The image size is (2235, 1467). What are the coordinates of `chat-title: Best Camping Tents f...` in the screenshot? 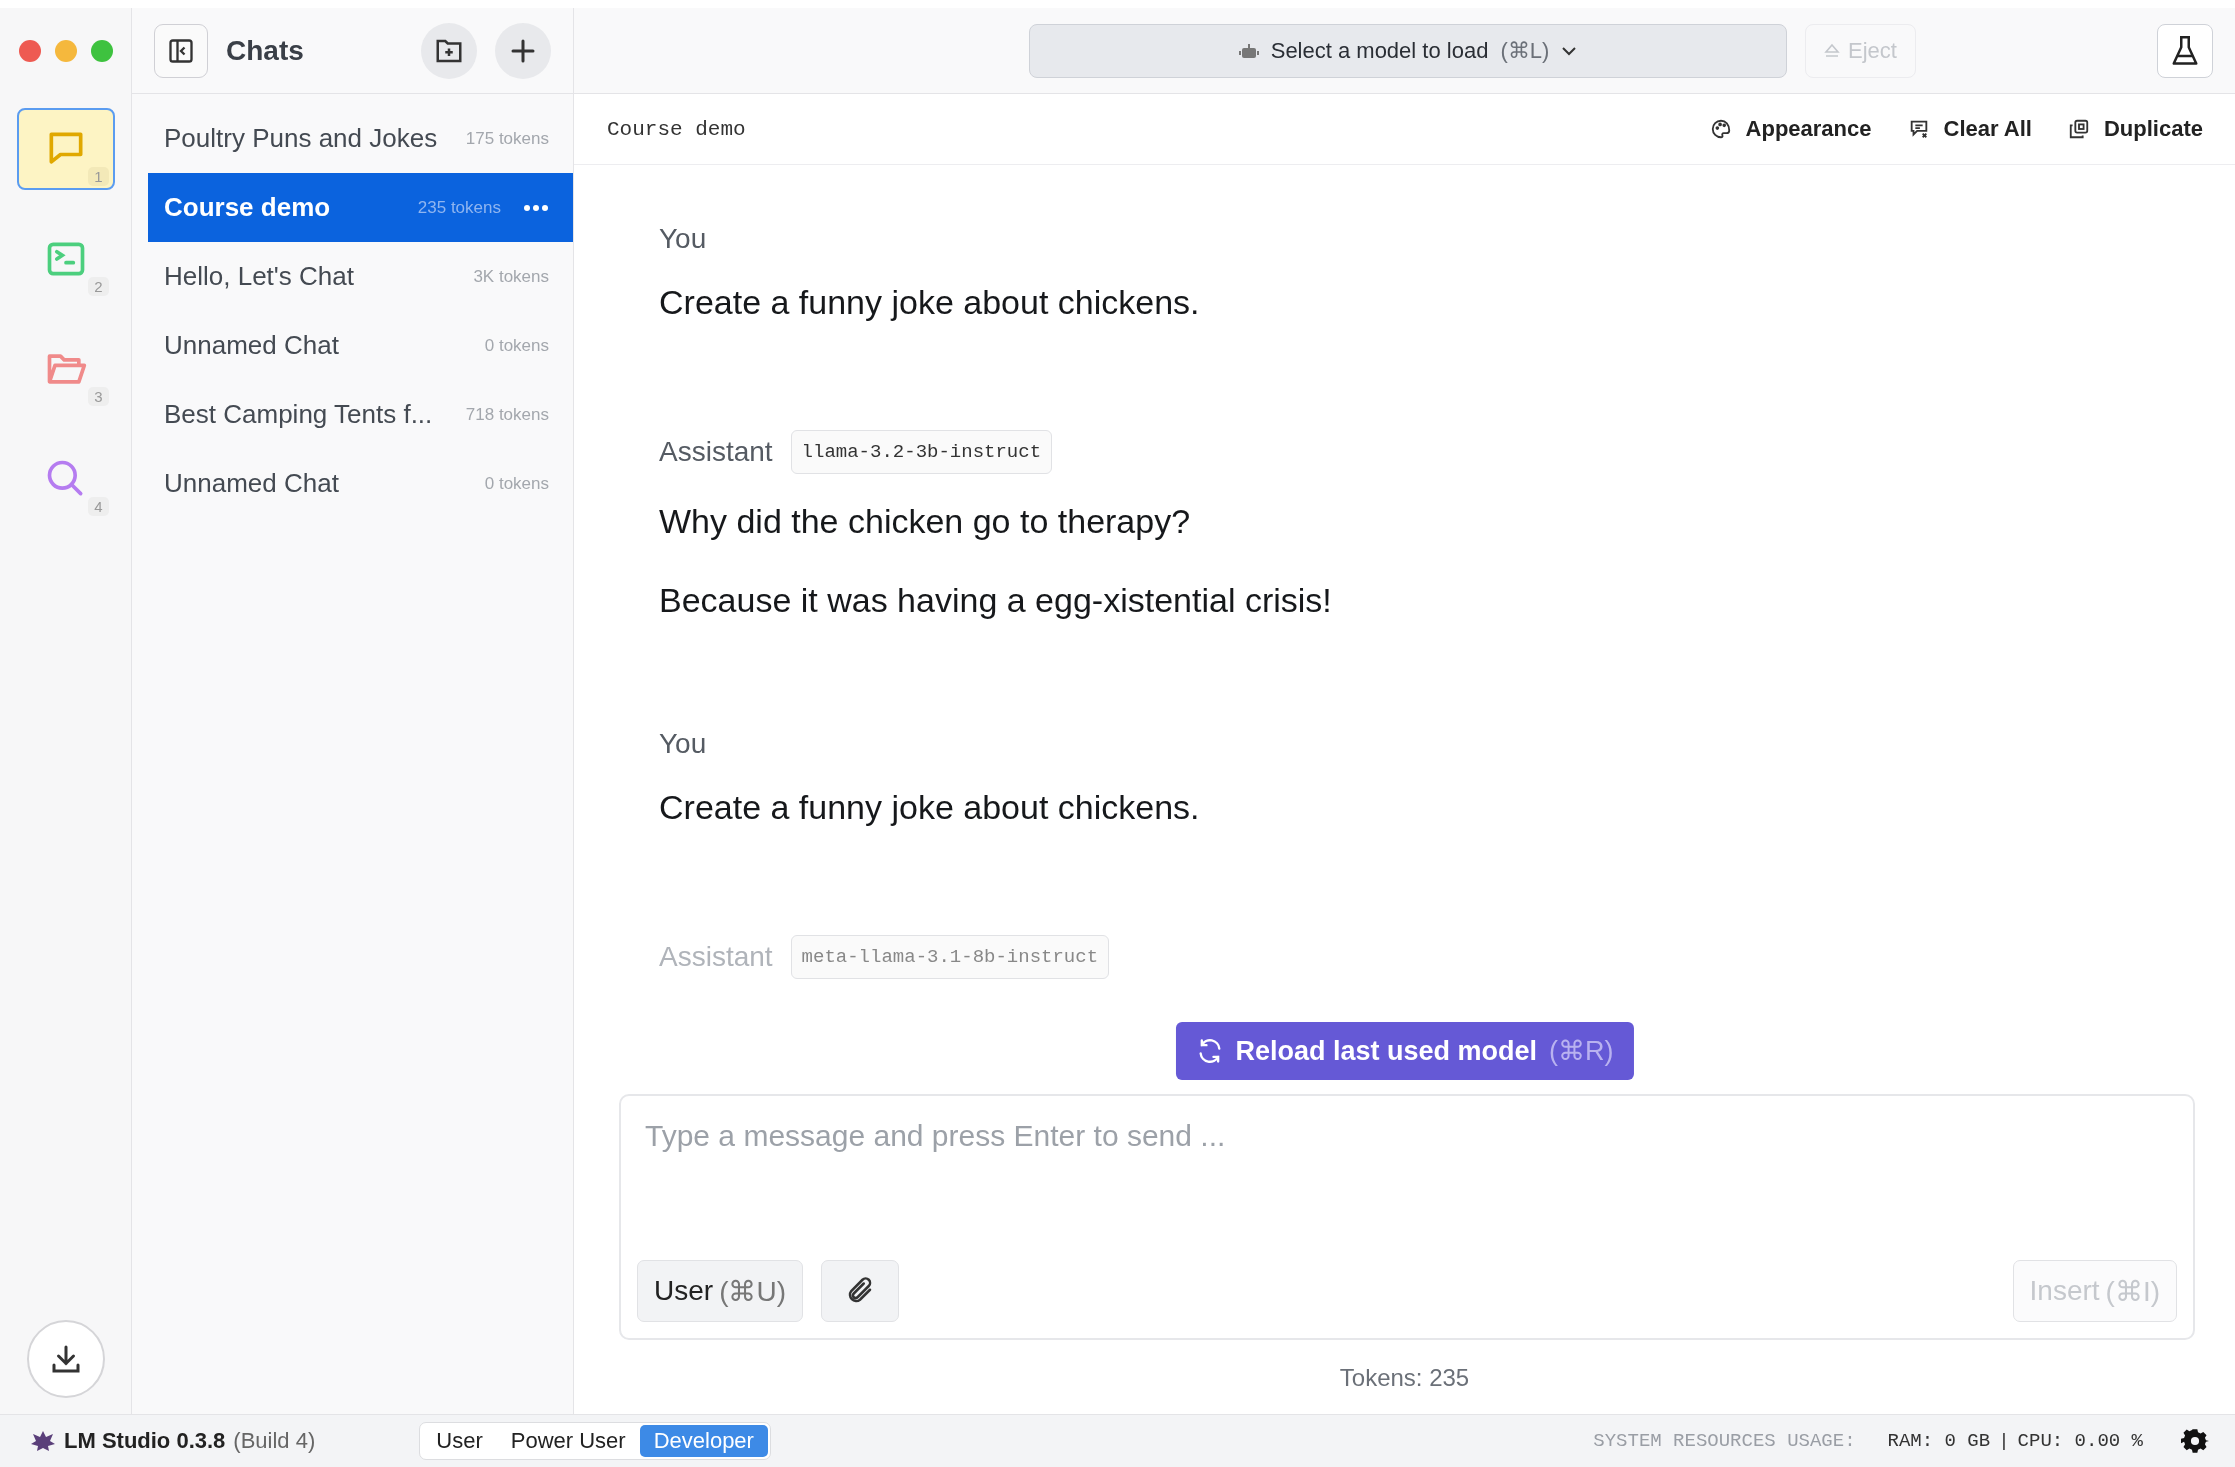 It's located at (299, 414).